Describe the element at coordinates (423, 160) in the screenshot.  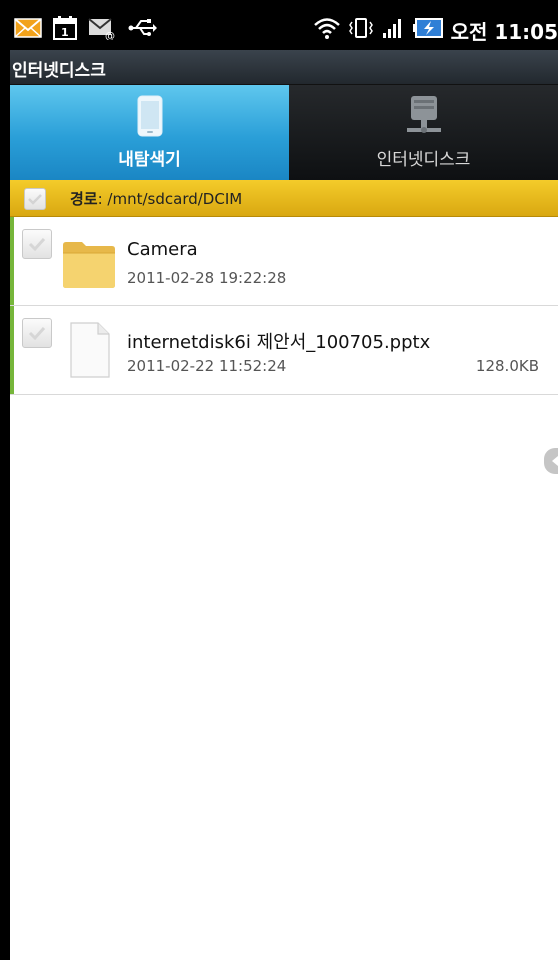
I see `tab-label: 인터넷디스크` at that location.